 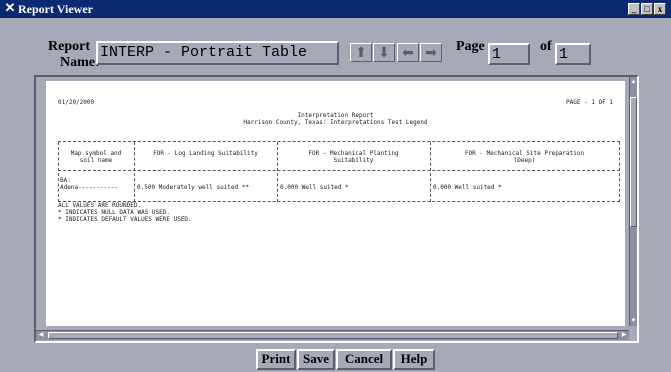 I want to click on footnote: * INDICATES NULL DATA WAS USED., so click(x=114, y=212).